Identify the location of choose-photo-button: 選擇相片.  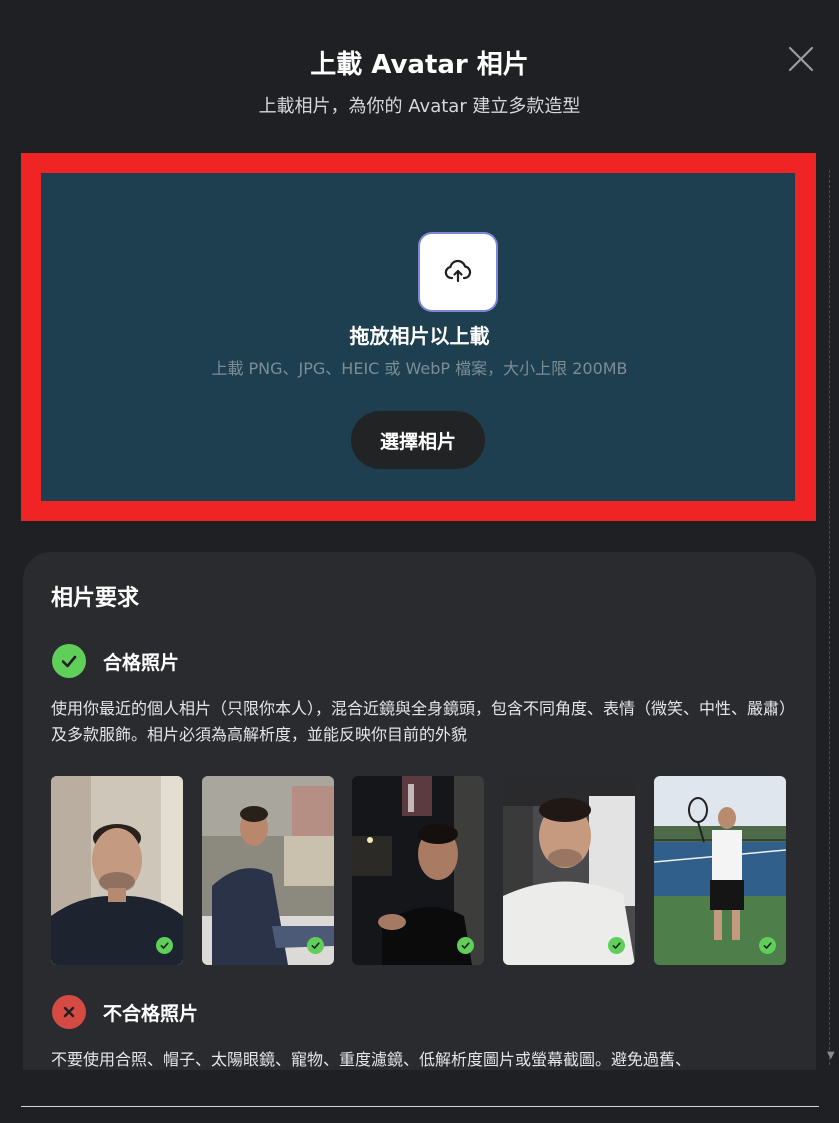
(418, 440).